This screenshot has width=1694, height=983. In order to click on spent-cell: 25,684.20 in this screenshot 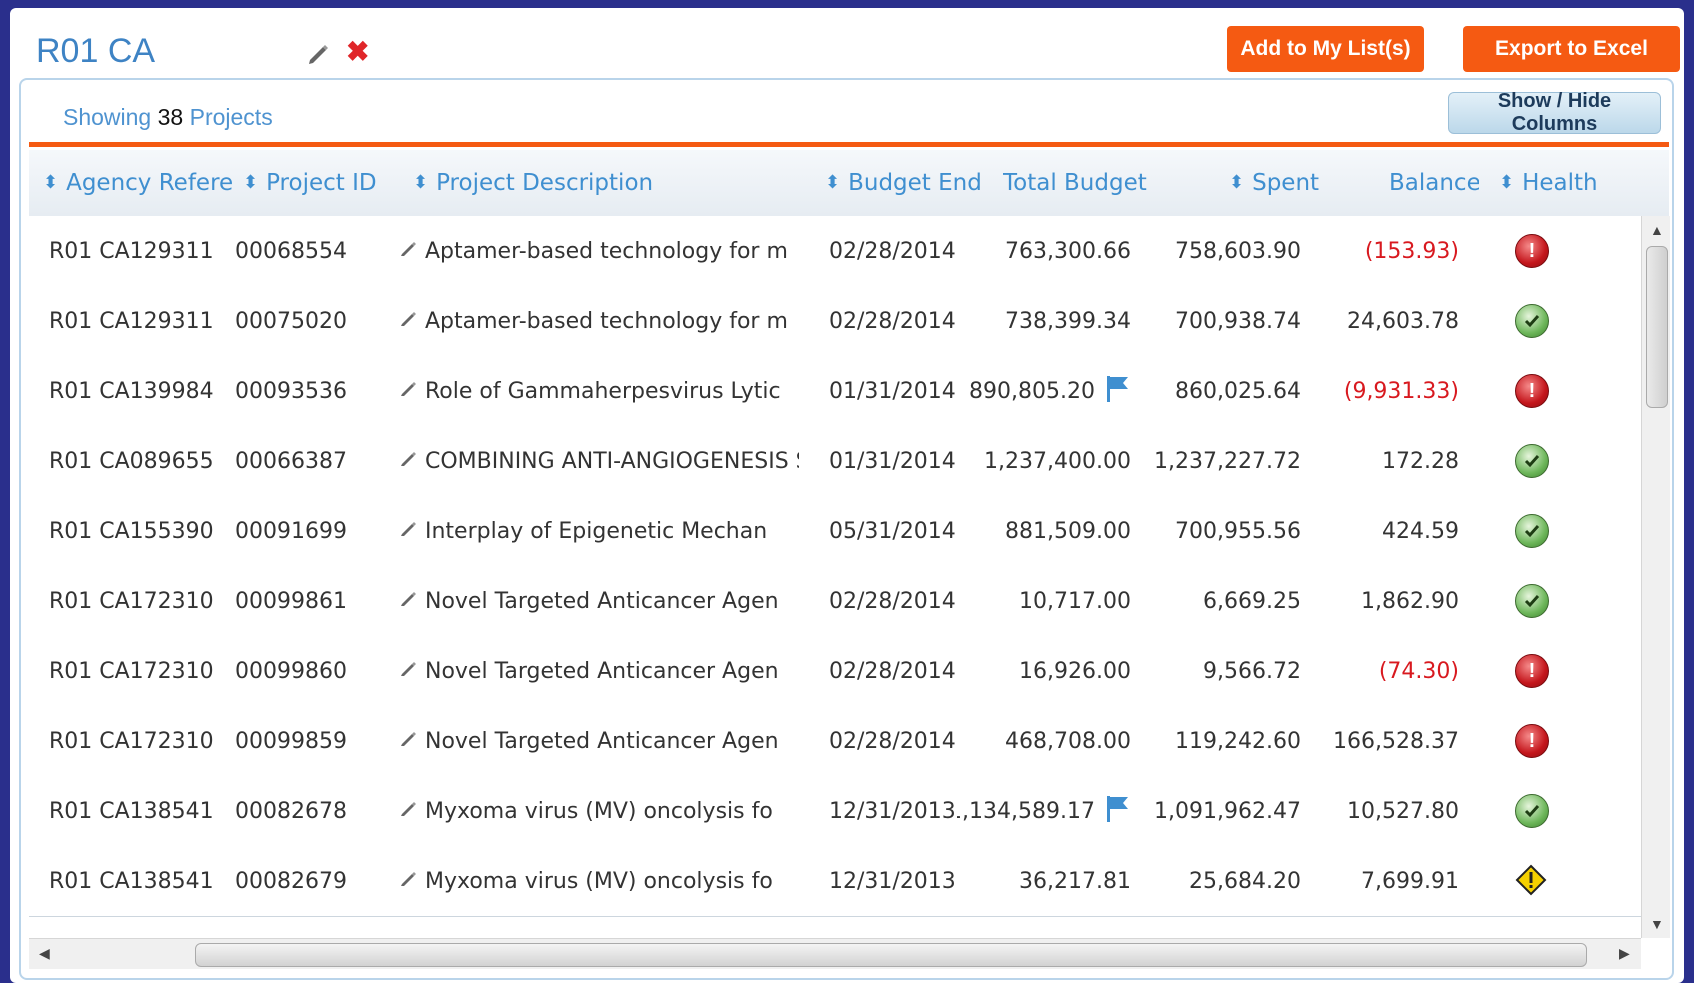, I will do `click(1245, 881)`.